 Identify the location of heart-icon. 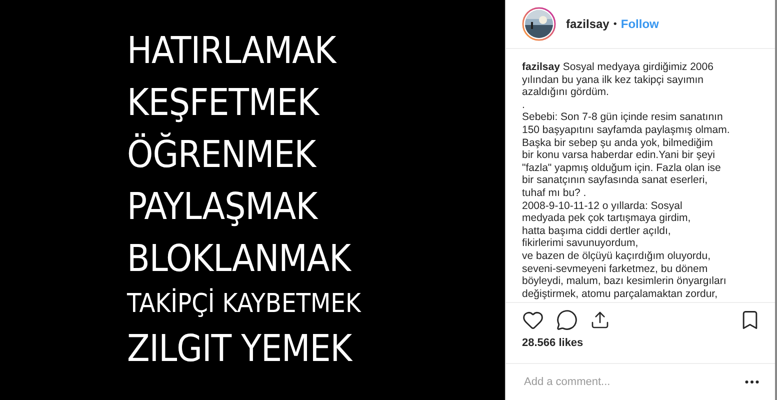
(533, 320).